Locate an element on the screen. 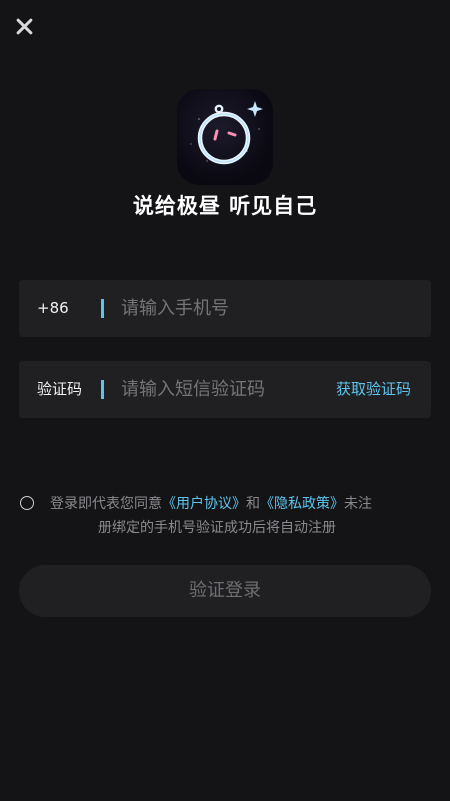  agreement-suffix: 未注 is located at coordinates (358, 504).